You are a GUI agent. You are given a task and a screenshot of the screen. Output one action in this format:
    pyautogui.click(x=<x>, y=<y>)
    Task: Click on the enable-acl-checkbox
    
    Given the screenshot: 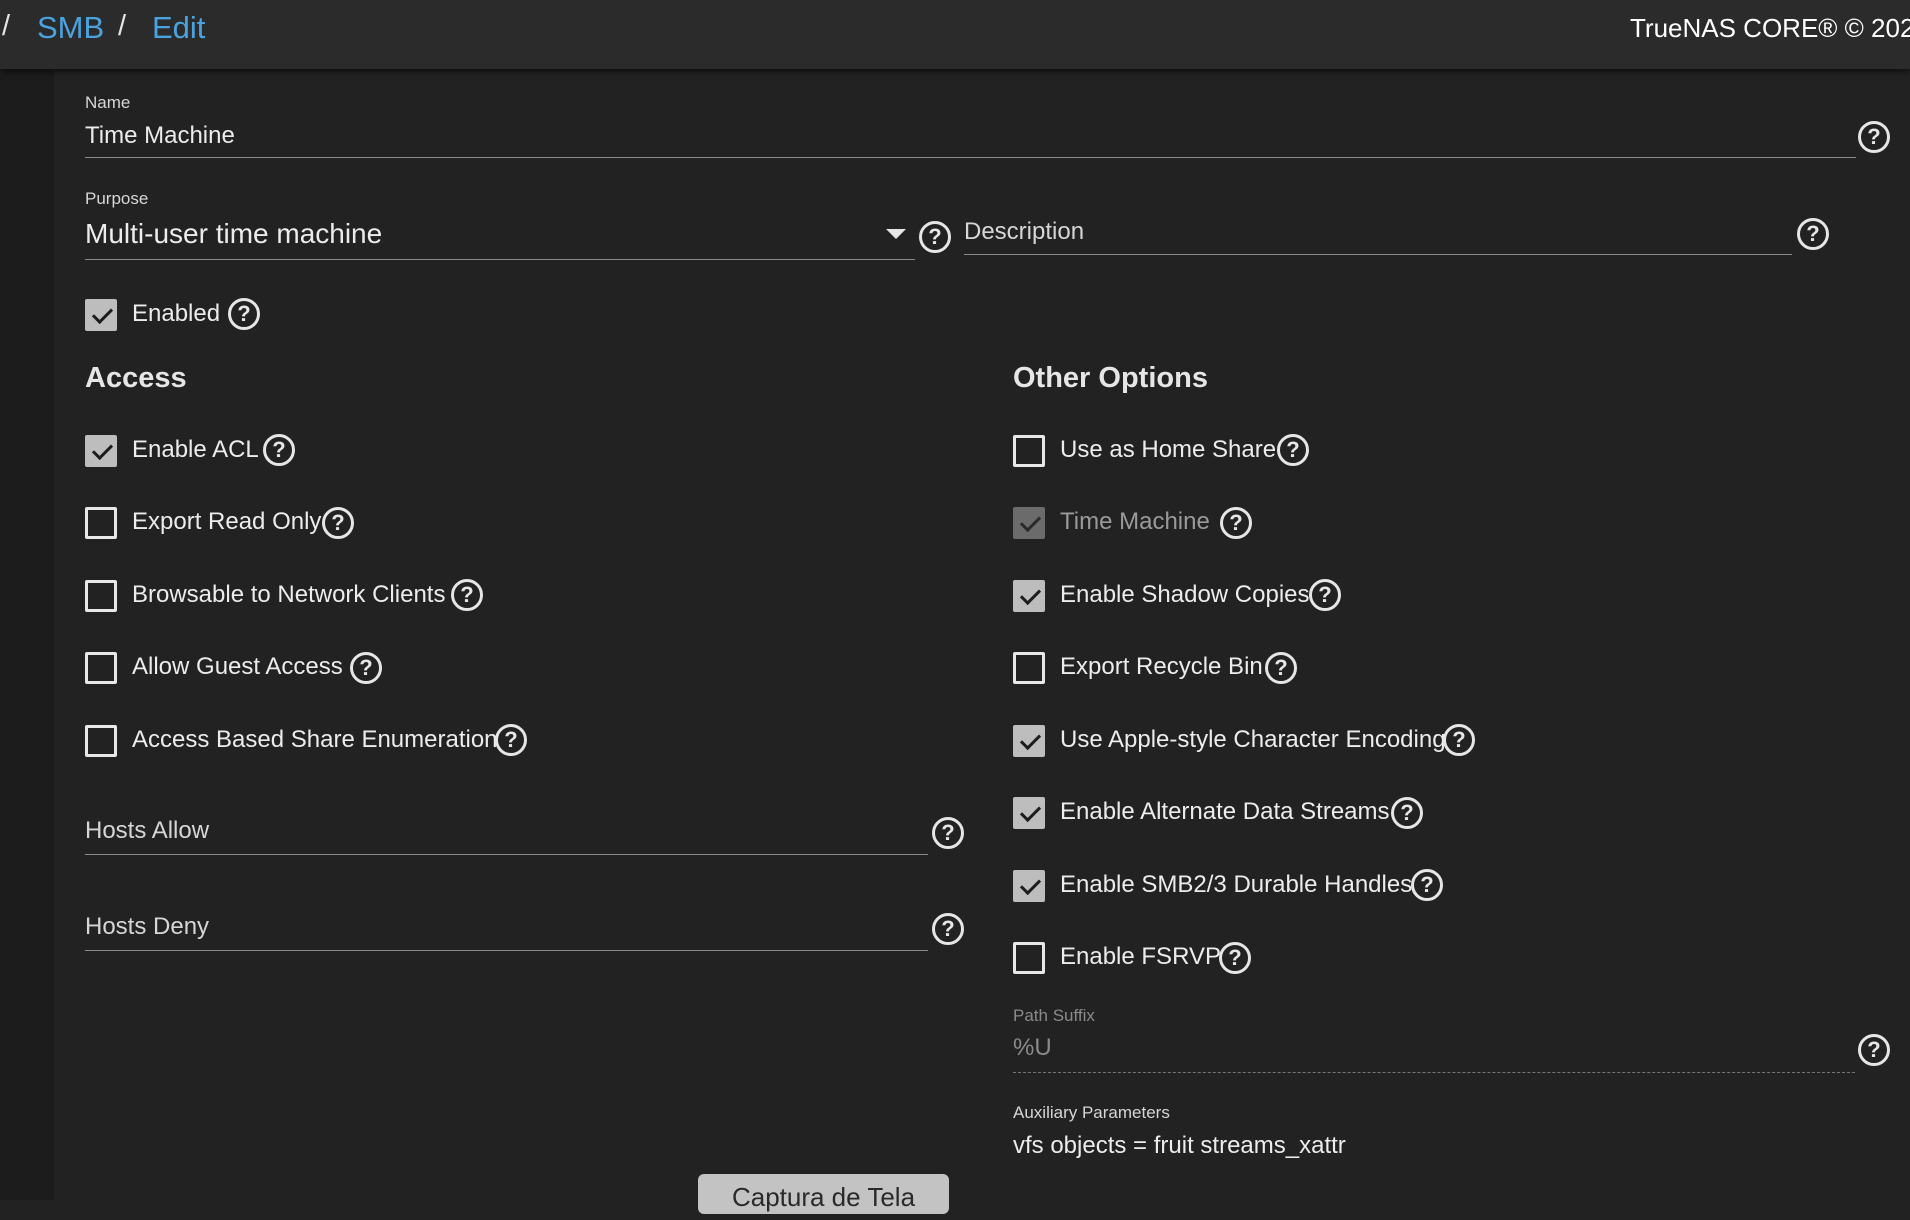 What is the action you would take?
    pyautogui.click(x=101, y=451)
    